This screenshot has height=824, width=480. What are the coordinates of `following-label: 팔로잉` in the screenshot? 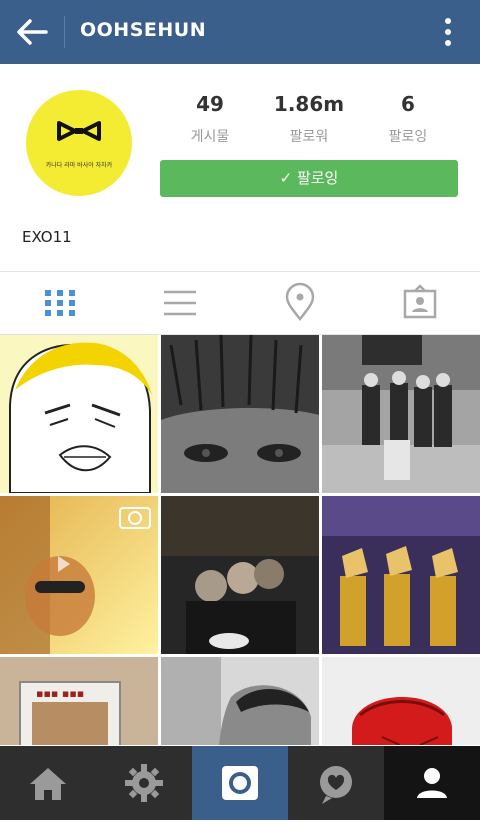 It's located at (408, 137).